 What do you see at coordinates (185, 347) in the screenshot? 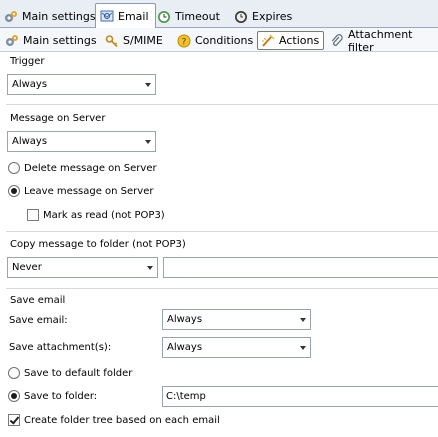
I see `save-attachments-value: Always` at bounding box center [185, 347].